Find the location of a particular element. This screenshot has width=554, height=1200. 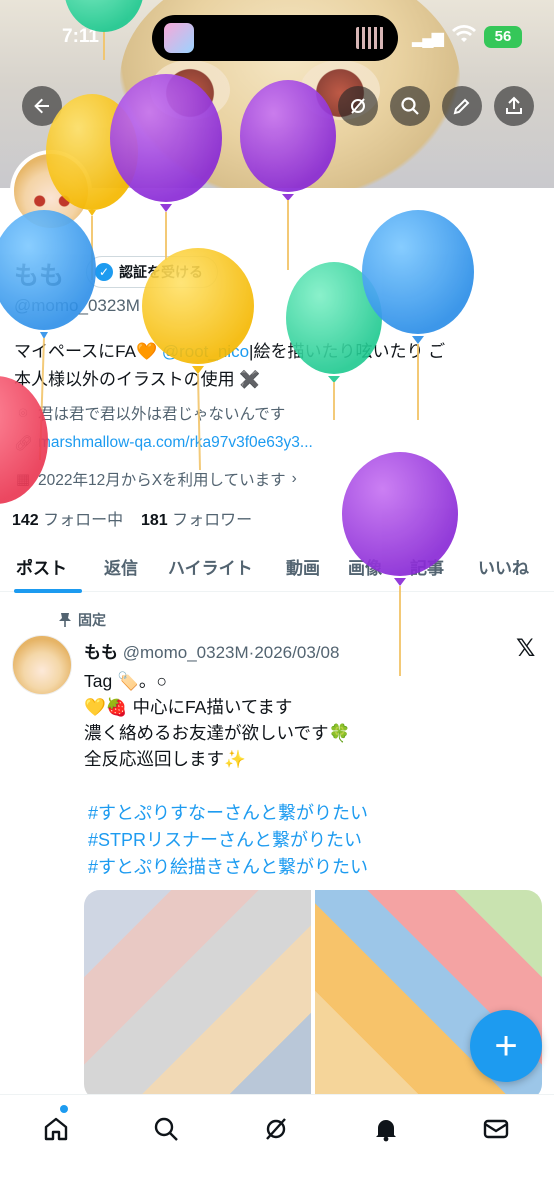

banner-artwork-eye is located at coordinates (190, 90).